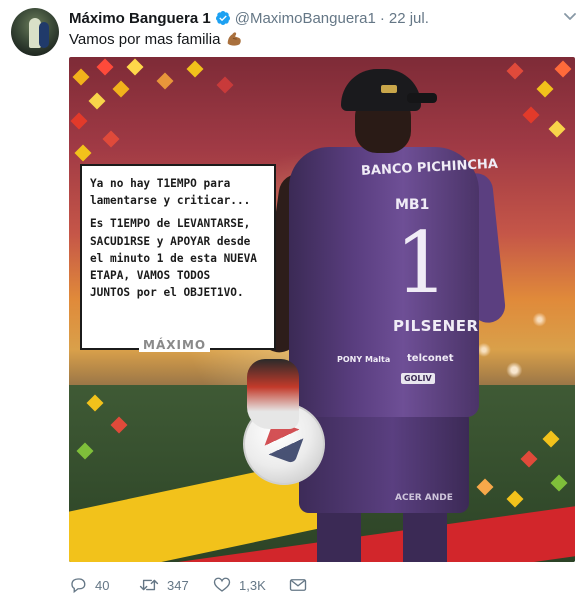  What do you see at coordinates (140, 18) in the screenshot?
I see `author-name: Máximo Banguera 1` at bounding box center [140, 18].